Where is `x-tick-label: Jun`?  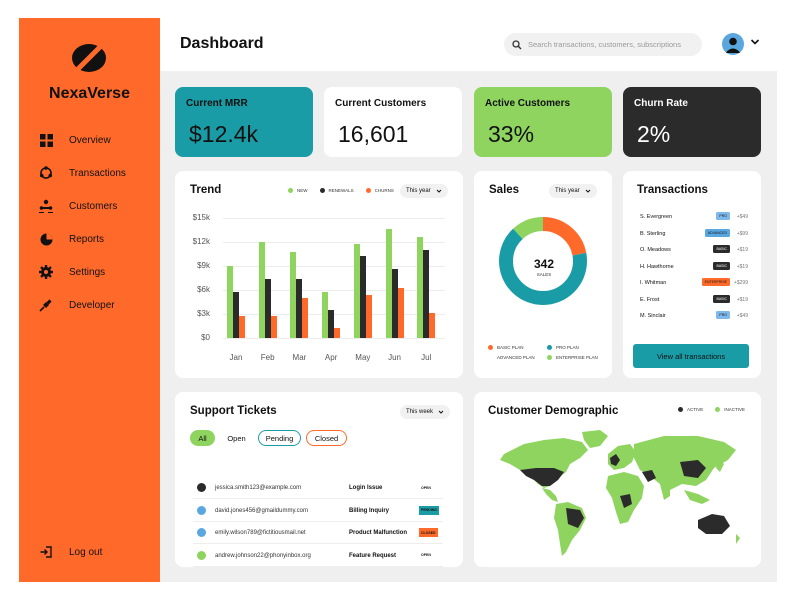
x-tick-label: Jun is located at coordinates (395, 357).